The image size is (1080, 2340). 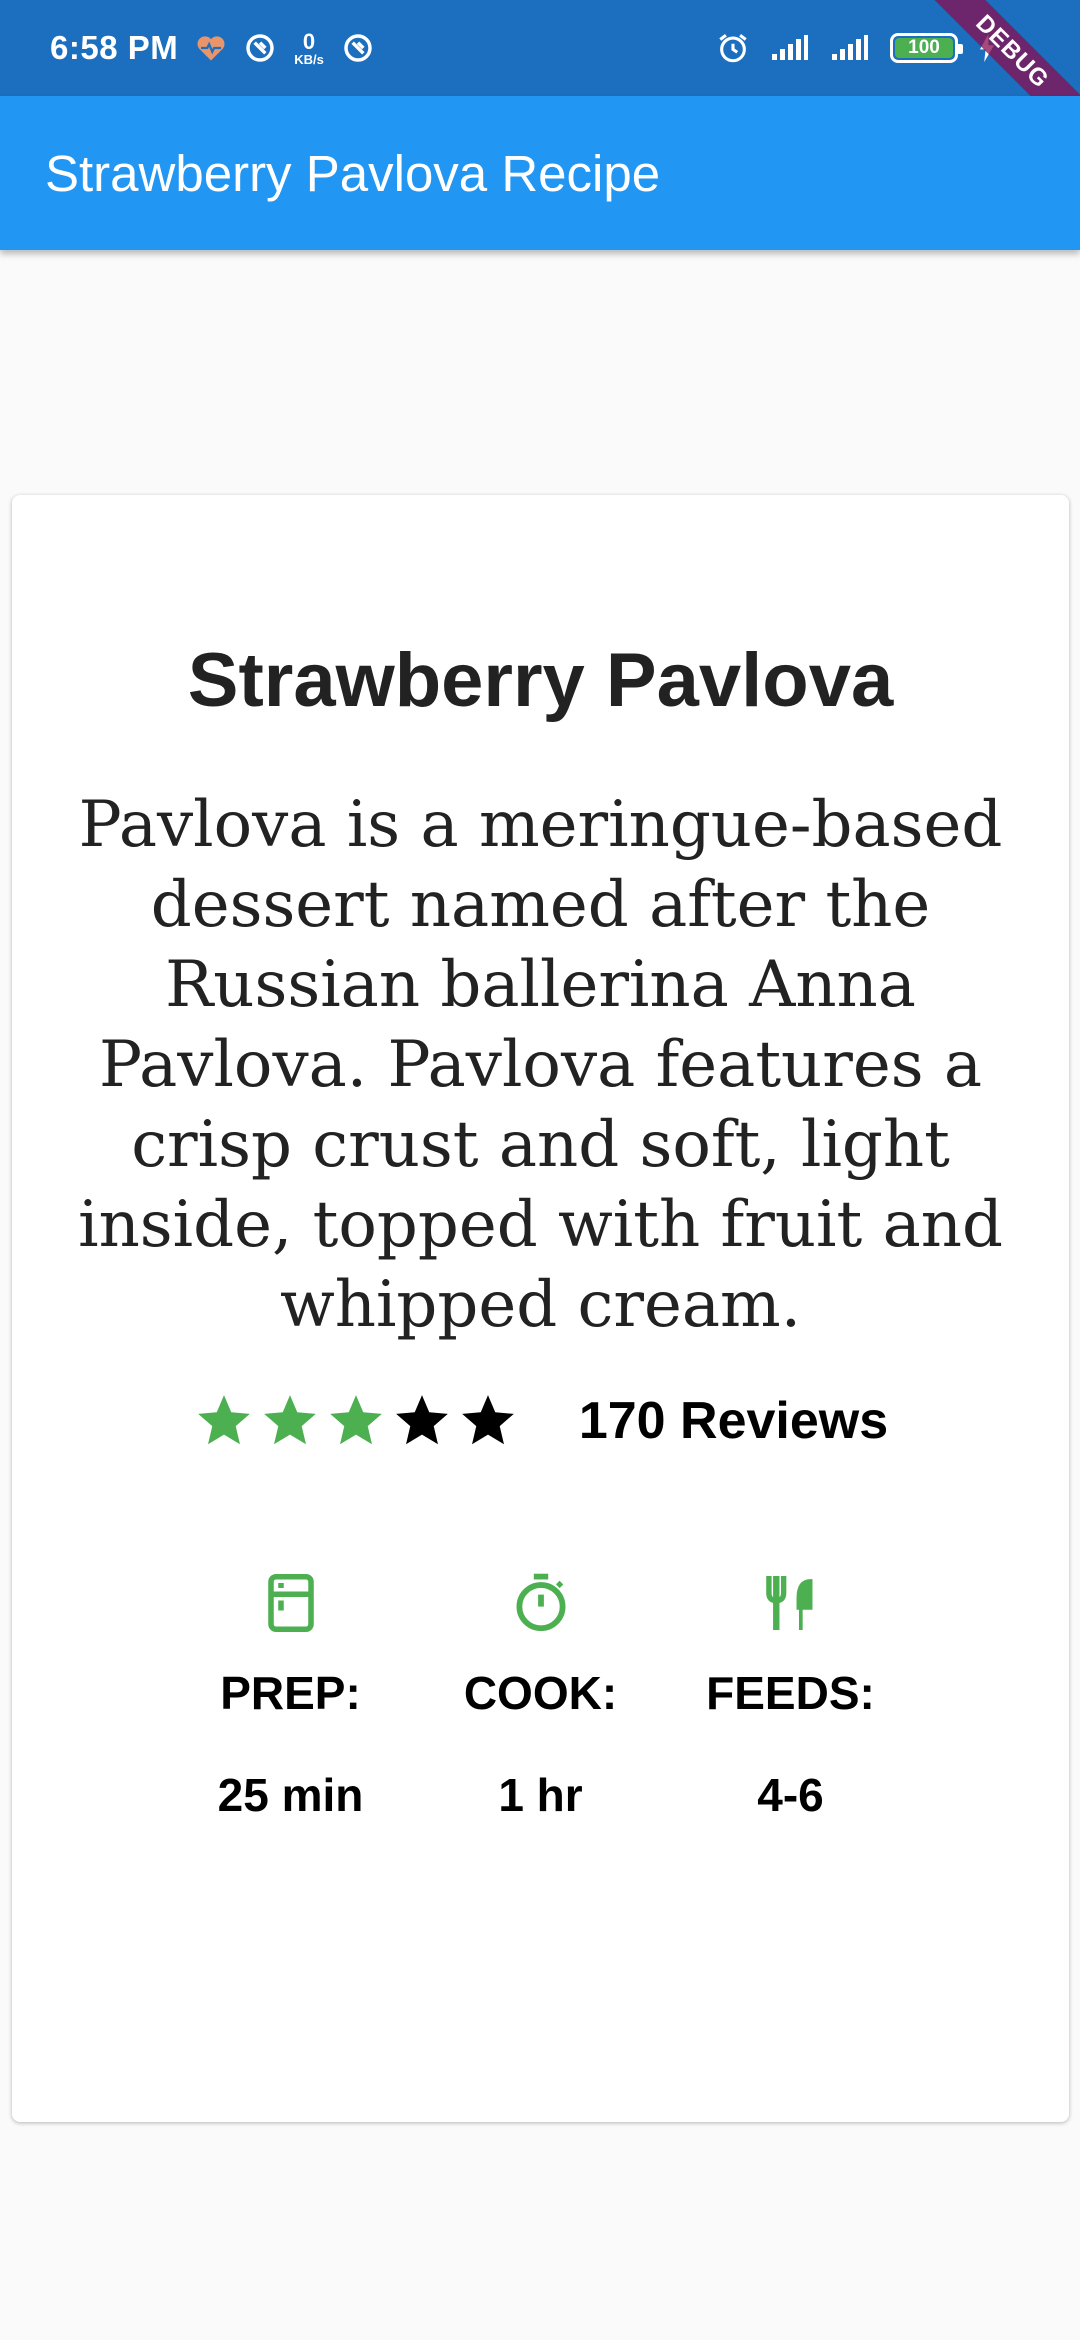 What do you see at coordinates (114, 47) in the screenshot?
I see `status-time: 6:58 PM` at bounding box center [114, 47].